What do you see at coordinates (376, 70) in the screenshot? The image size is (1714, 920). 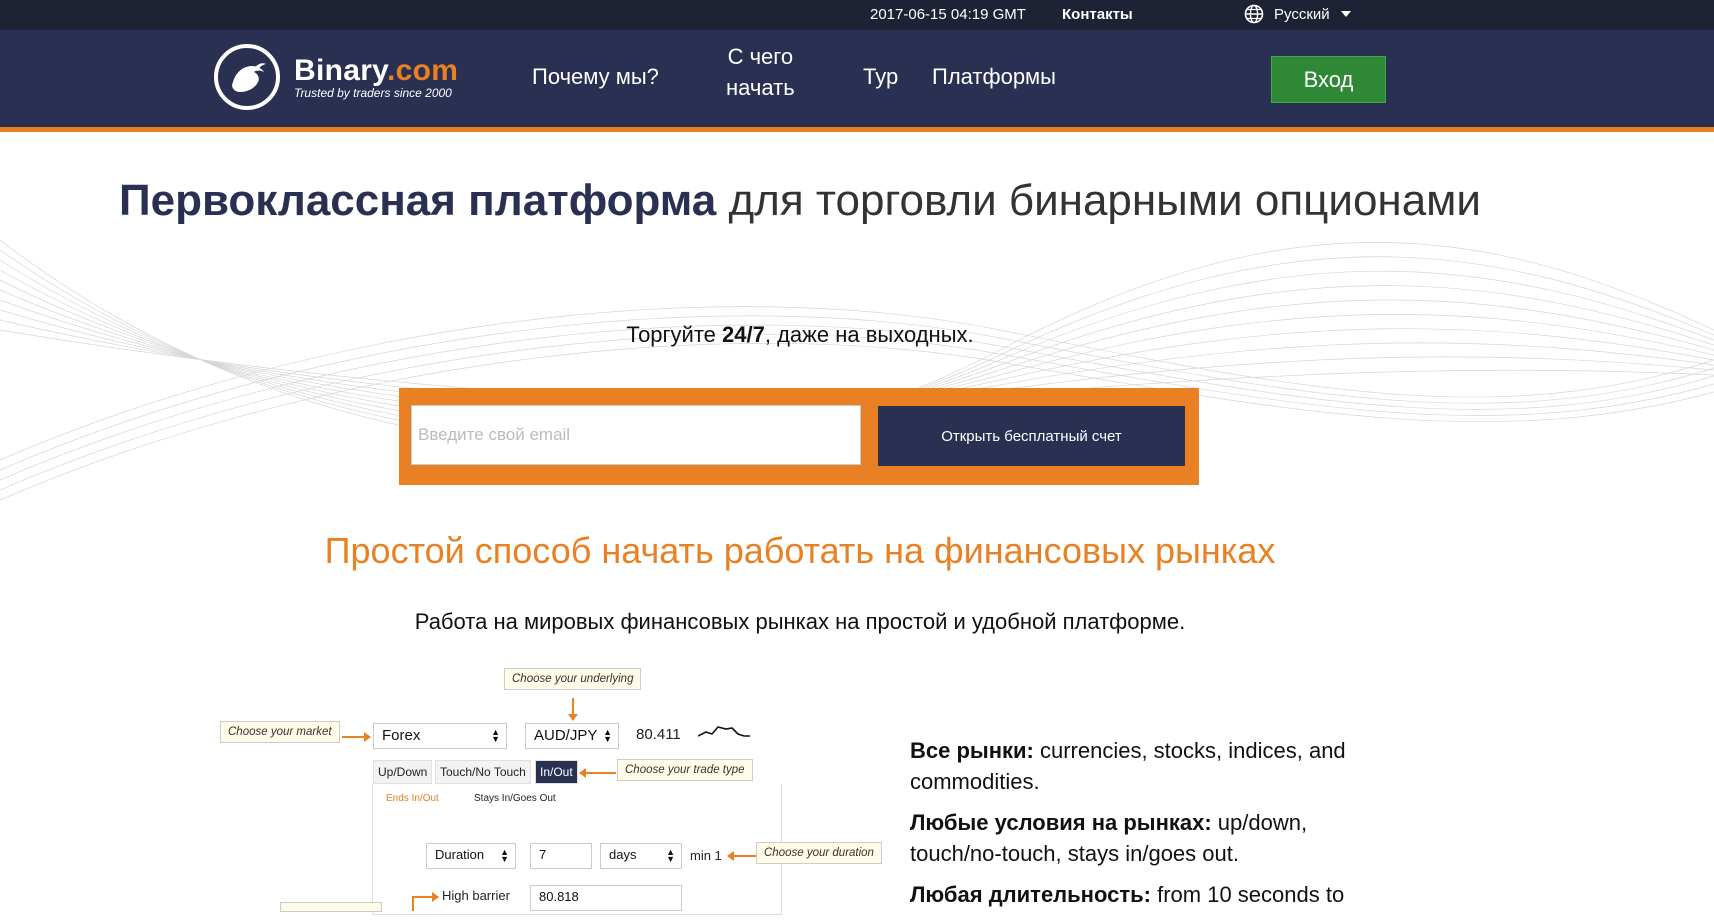 I see `brand-name: Binary.com` at bounding box center [376, 70].